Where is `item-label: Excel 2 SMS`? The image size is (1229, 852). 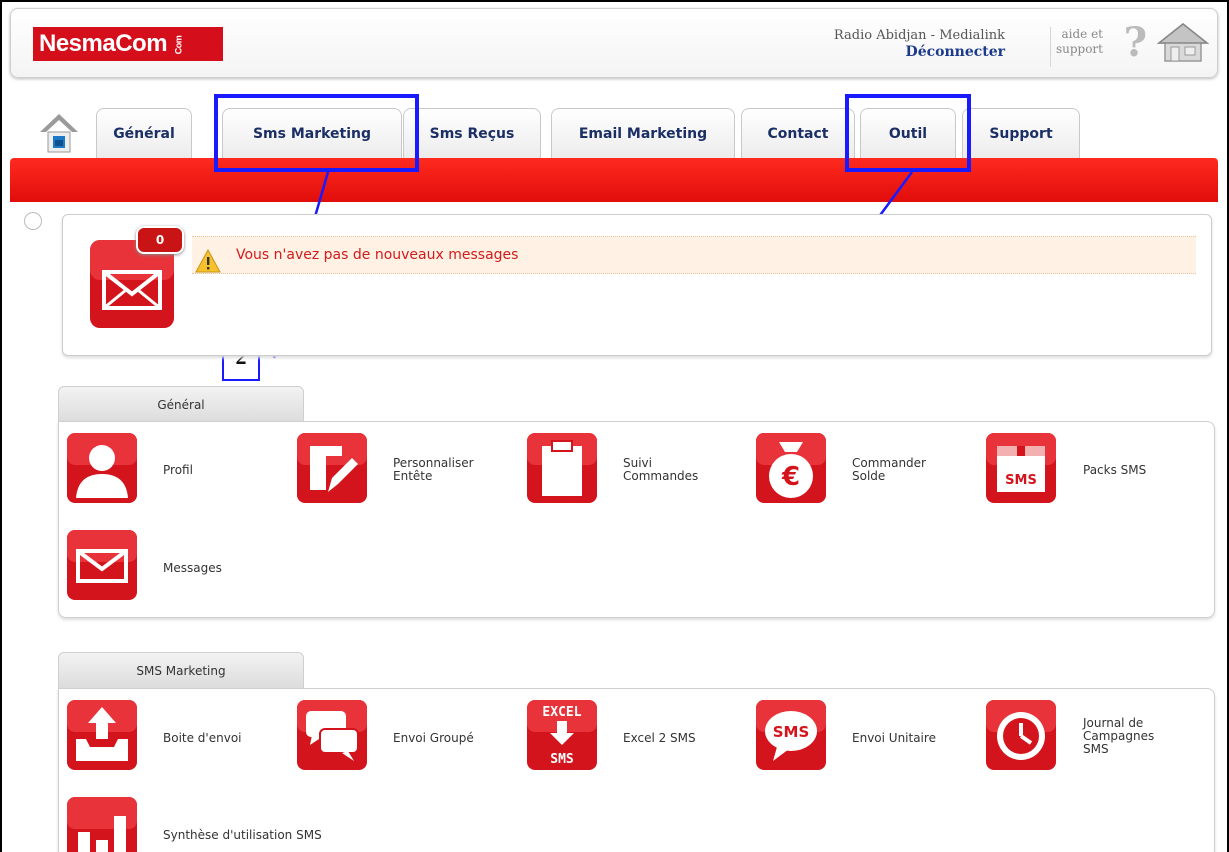
item-label: Excel 2 SMS is located at coordinates (659, 738).